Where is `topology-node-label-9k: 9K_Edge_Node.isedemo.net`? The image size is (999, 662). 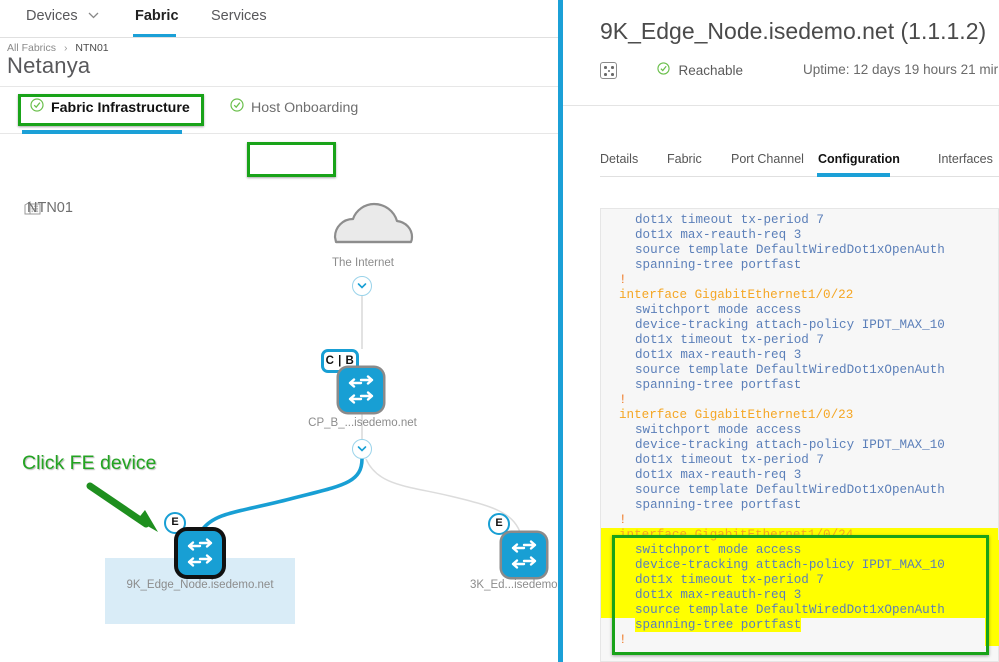
topology-node-label-9k: 9K_Edge_Node.isedemo.net is located at coordinates (200, 585).